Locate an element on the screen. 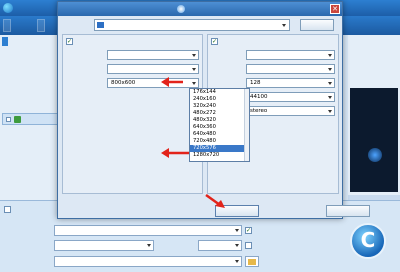 This screenshot has height=272, width=400. video-enable-checkbox: ✓ is located at coordinates (69, 41).